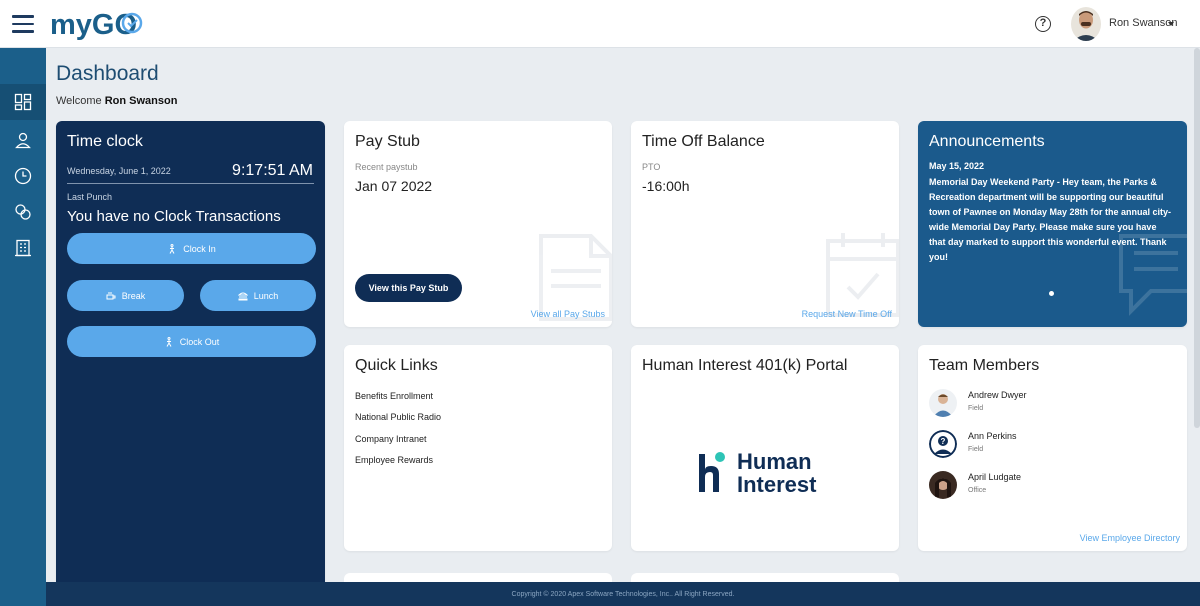 The height and width of the screenshot is (606, 1200). I want to click on member-role: Office, so click(977, 490).